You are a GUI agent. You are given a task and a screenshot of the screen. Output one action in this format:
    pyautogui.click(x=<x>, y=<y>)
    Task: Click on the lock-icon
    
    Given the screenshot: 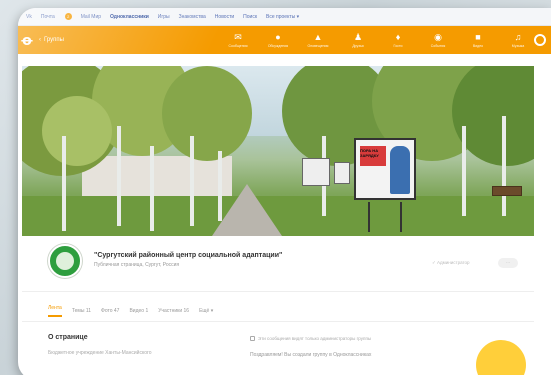 What is the action you would take?
    pyautogui.click(x=252, y=338)
    